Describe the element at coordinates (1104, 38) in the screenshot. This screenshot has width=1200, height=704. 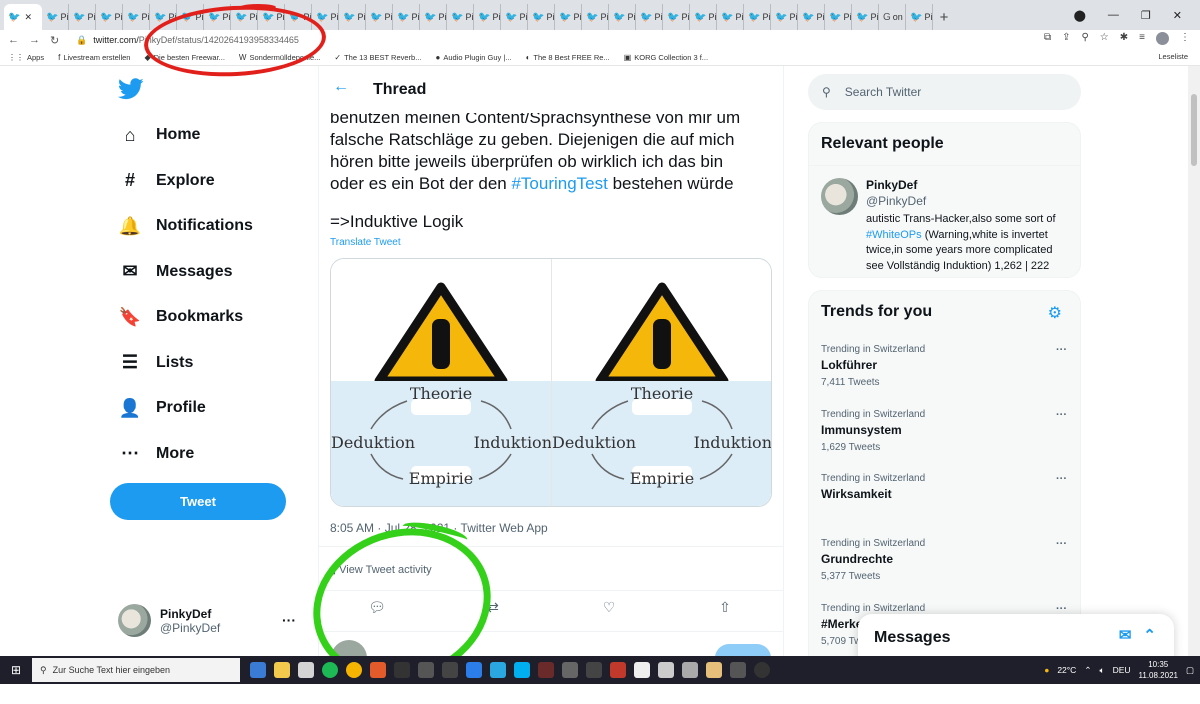
I see `star-icon: ☆` at that location.